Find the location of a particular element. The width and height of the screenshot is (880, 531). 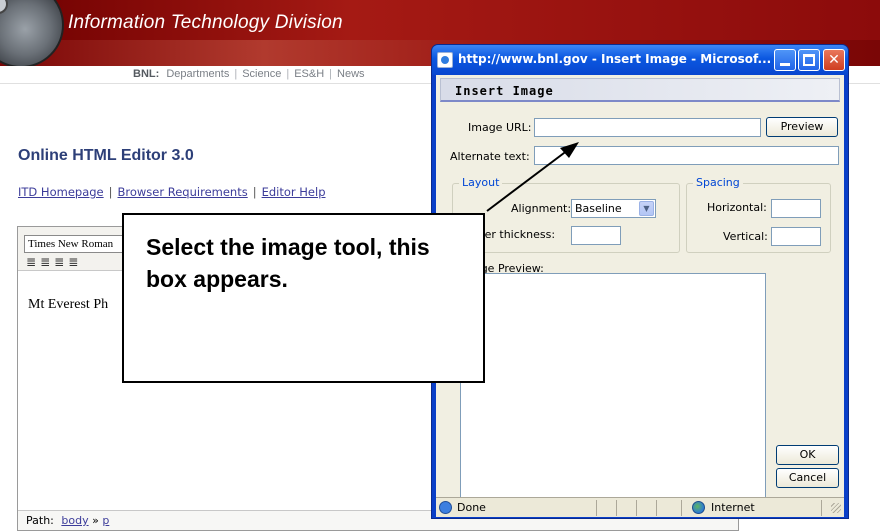

callout-arrow-icon is located at coordinates (532, 177).